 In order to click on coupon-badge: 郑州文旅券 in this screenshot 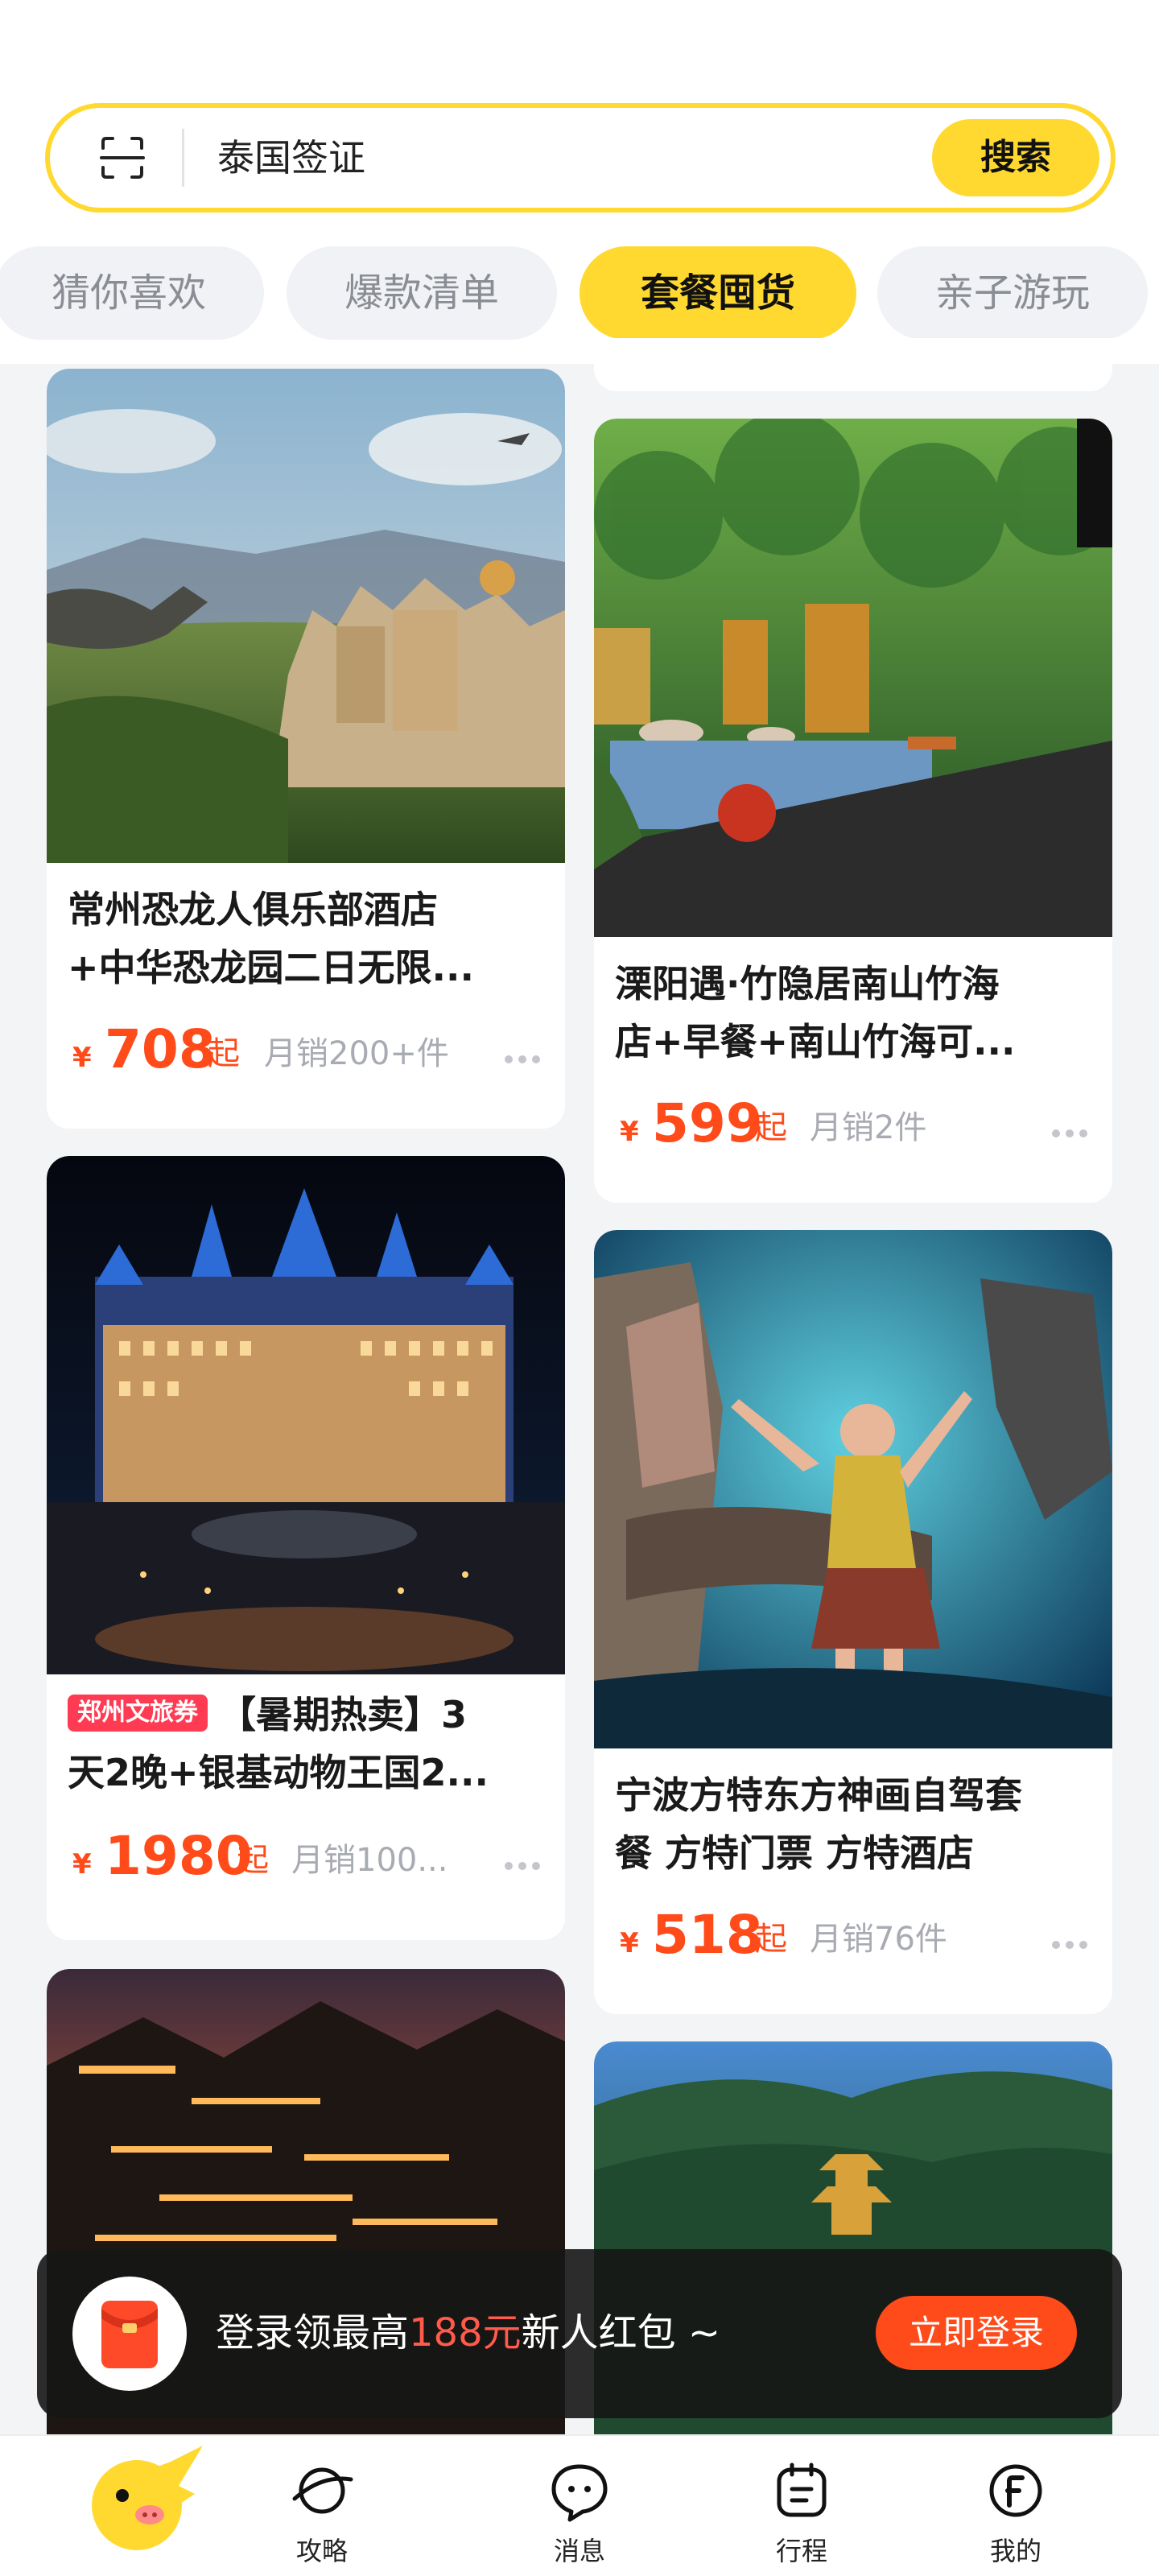, I will do `click(138, 1713)`.